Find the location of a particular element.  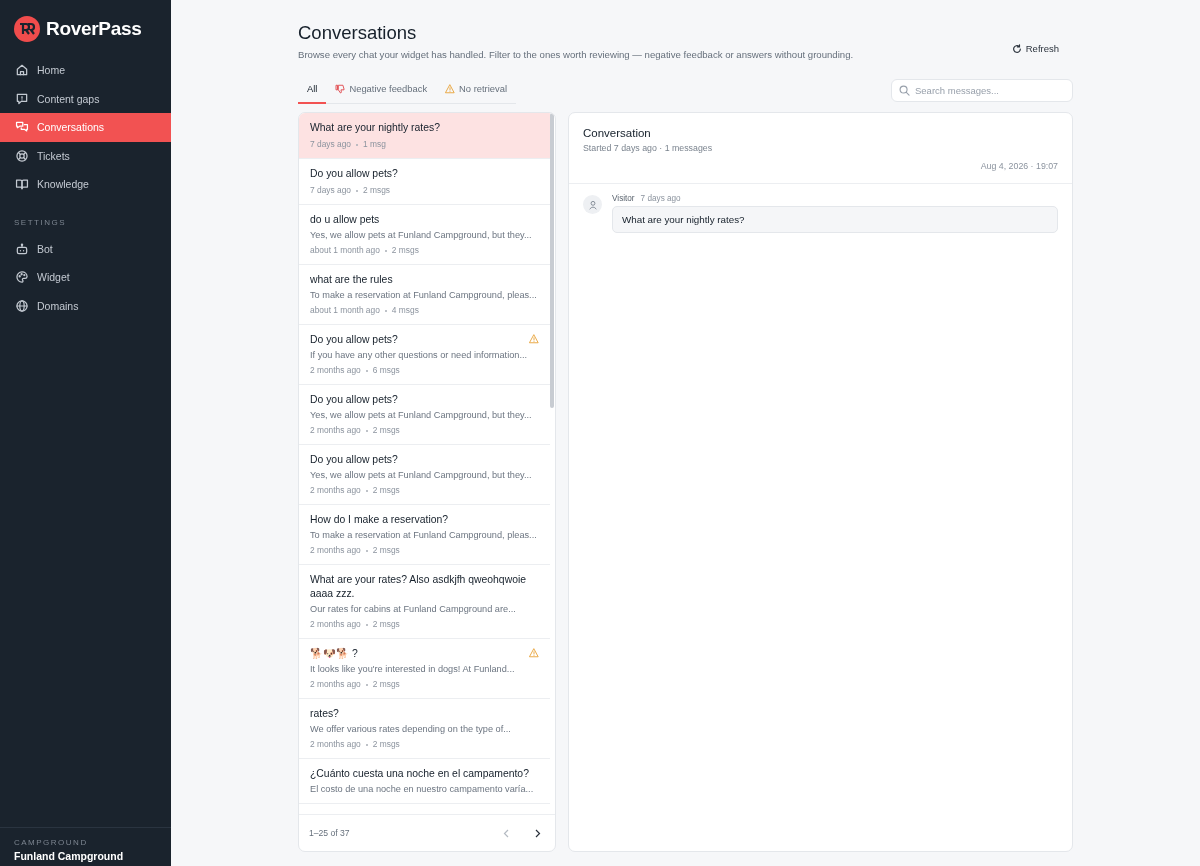

message-count: 4 msgs is located at coordinates (405, 310).